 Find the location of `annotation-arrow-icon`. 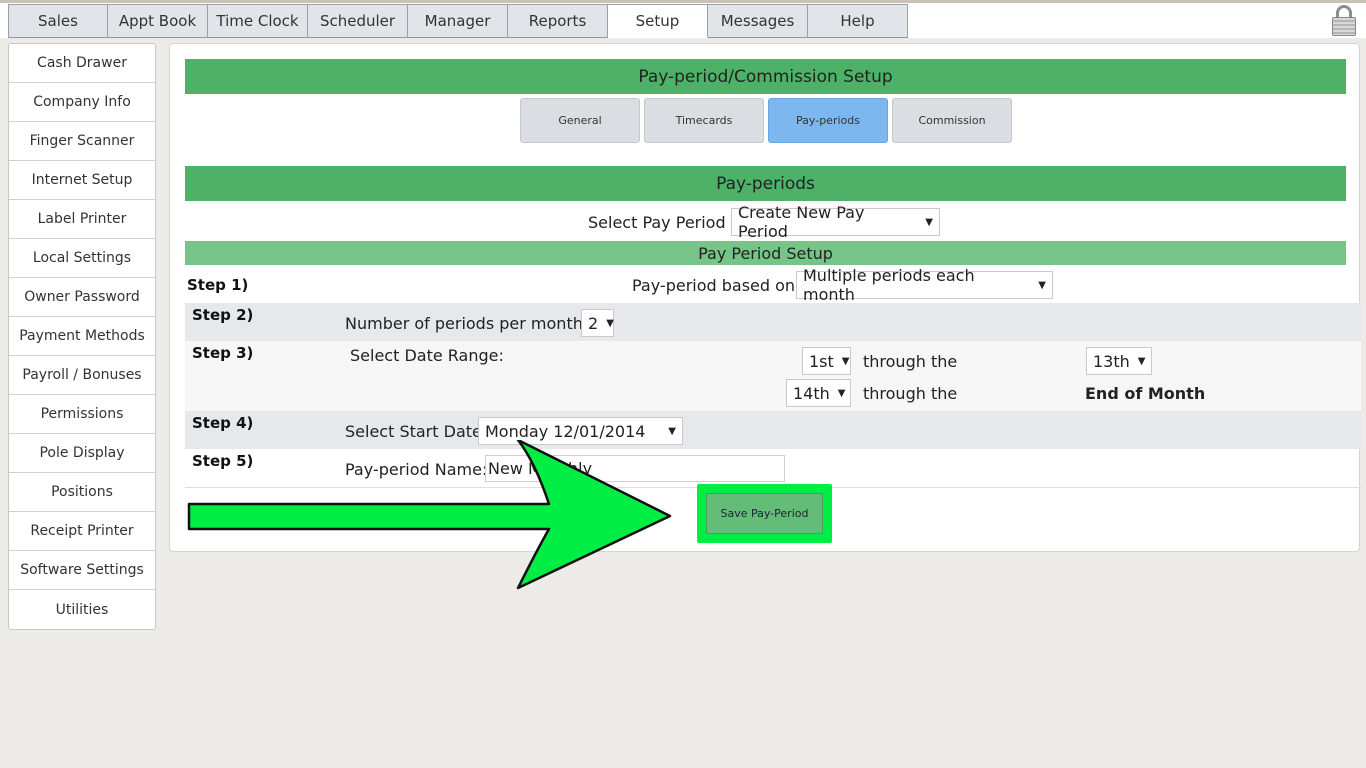

annotation-arrow-icon is located at coordinates (429, 515).